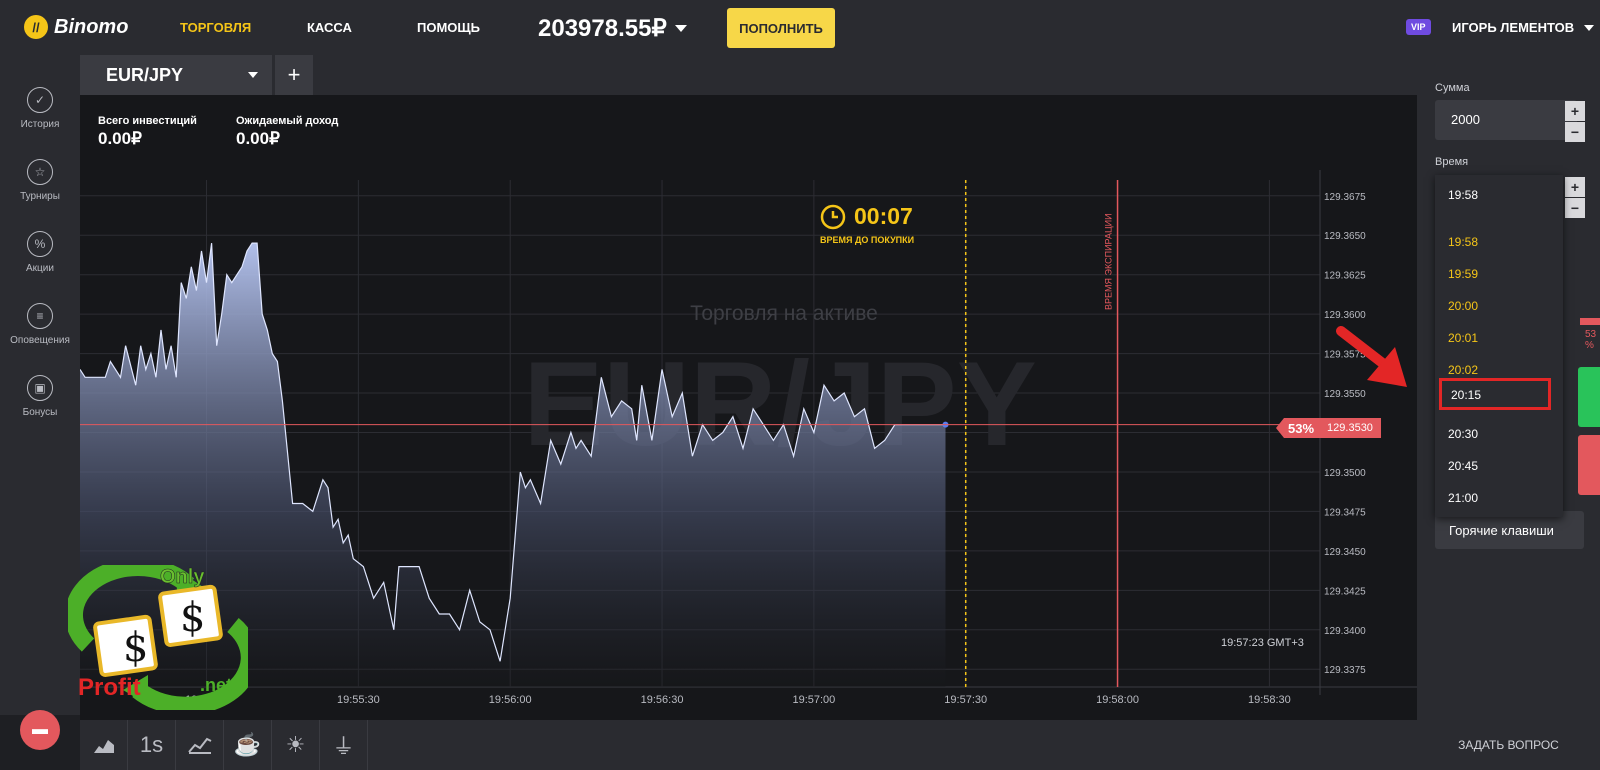 This screenshot has height=770, width=1600. I want to click on asset-tab-eurjpy: EUR/JPY, so click(176, 75).